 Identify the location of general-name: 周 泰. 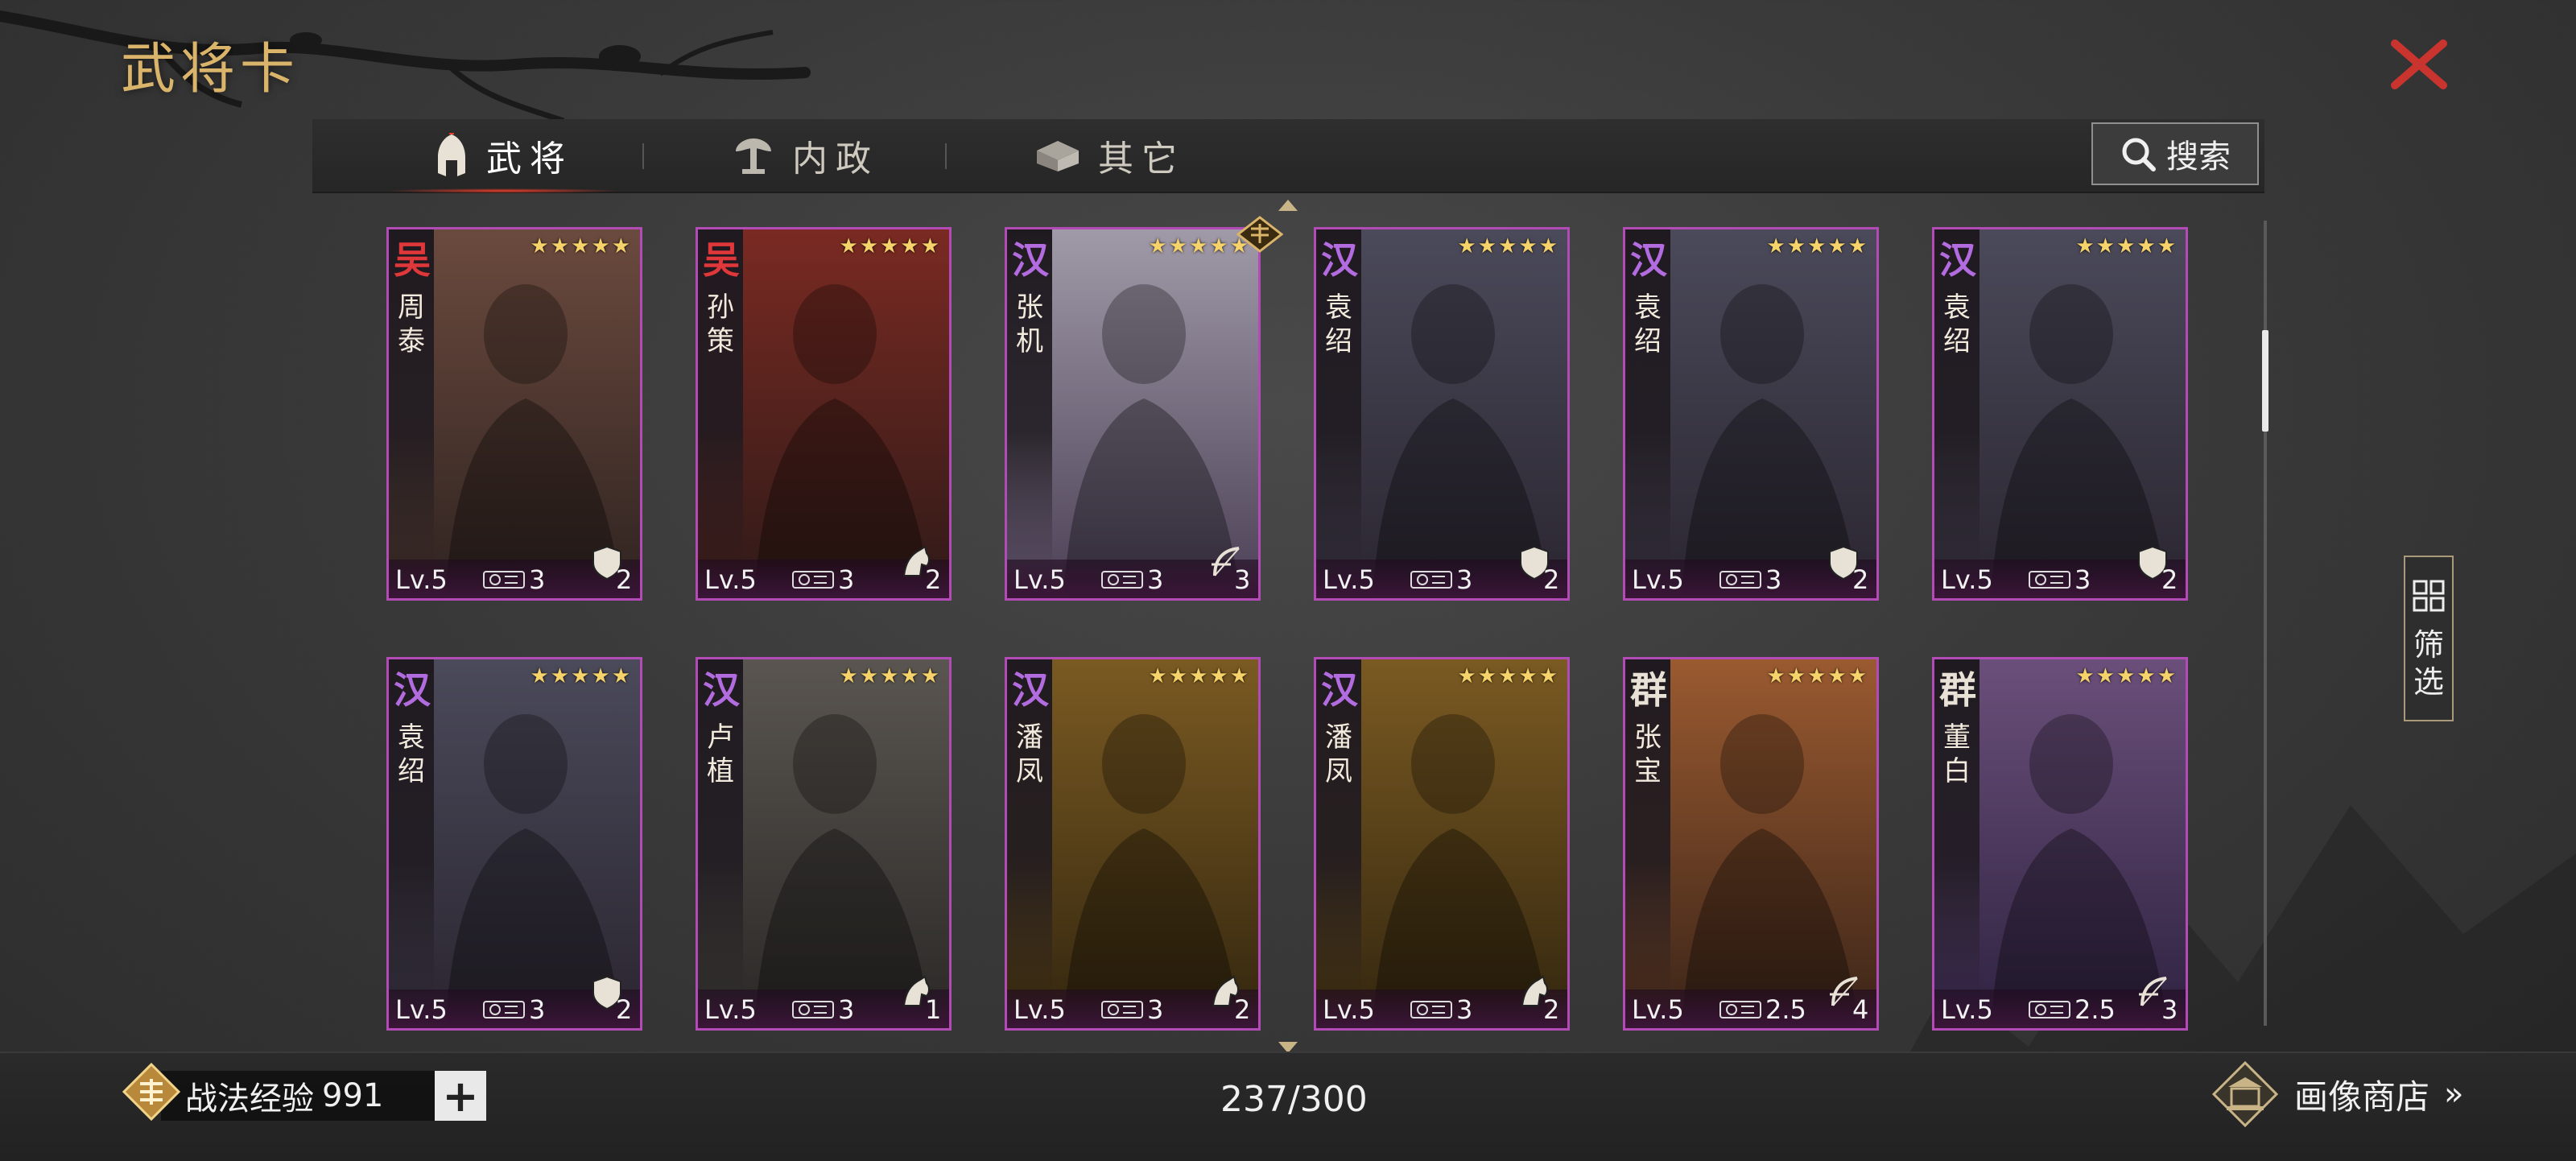
(411, 324).